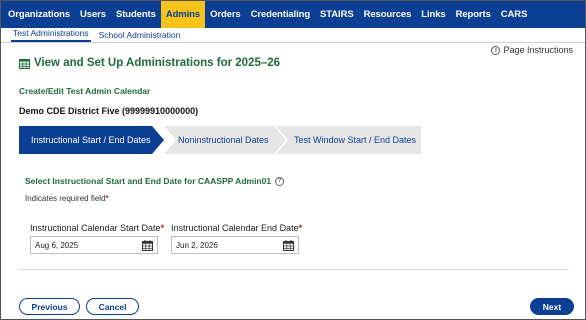 The width and height of the screenshot is (586, 320). I want to click on required-note-text: Indicates required field, so click(65, 198).